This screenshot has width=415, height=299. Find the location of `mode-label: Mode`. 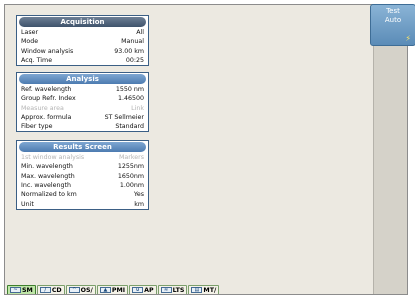

mode-label: Mode is located at coordinates (30, 42).